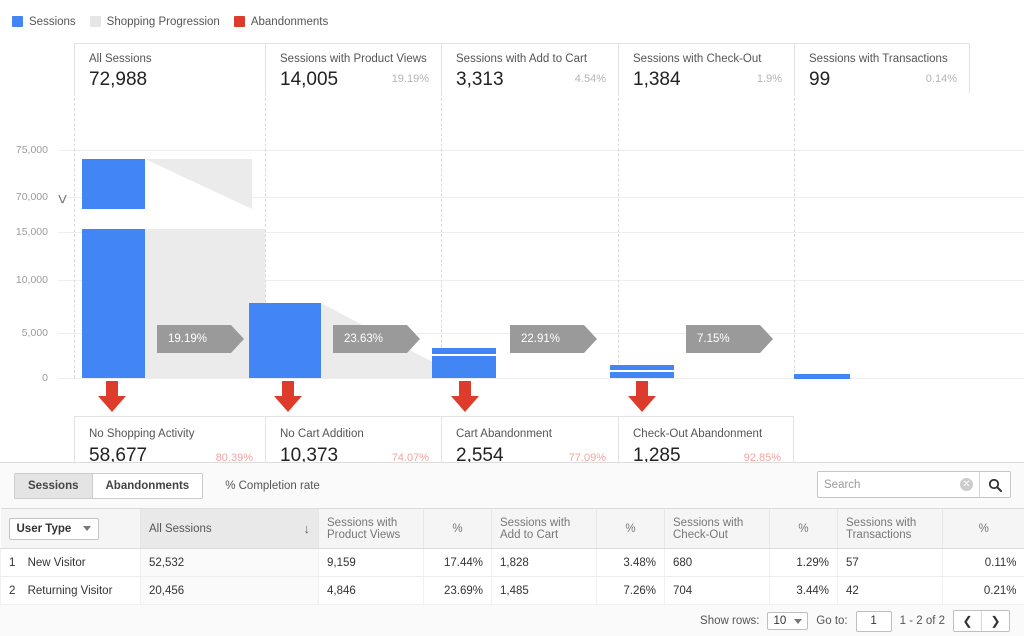 The image size is (1024, 636). What do you see at coordinates (878, 59) in the screenshot?
I see `funnel-step-title: Sessions with Transactions` at bounding box center [878, 59].